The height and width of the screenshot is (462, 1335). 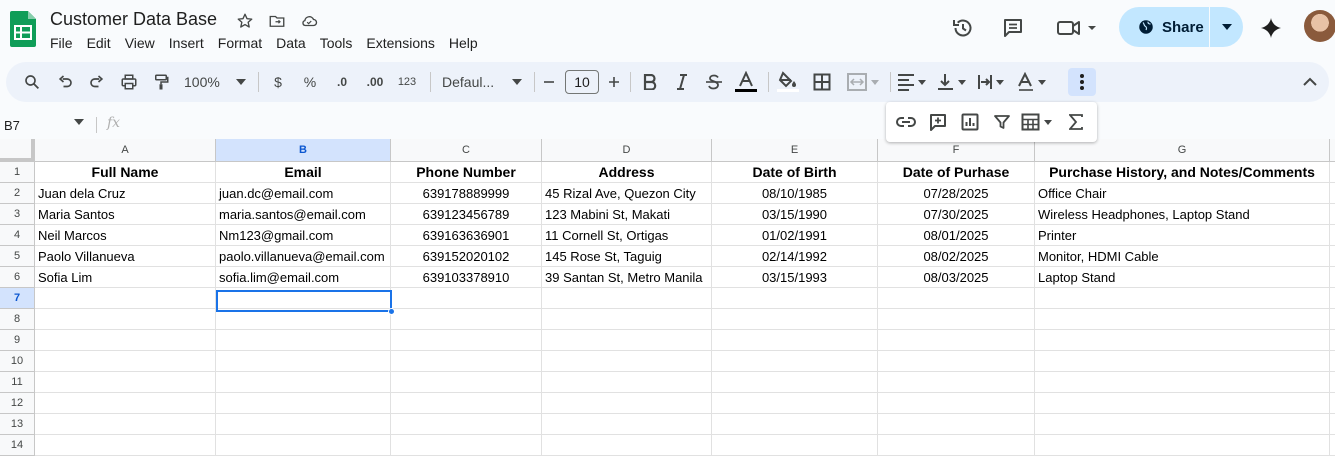 What do you see at coordinates (240, 43) in the screenshot?
I see `menu-format: Format` at bounding box center [240, 43].